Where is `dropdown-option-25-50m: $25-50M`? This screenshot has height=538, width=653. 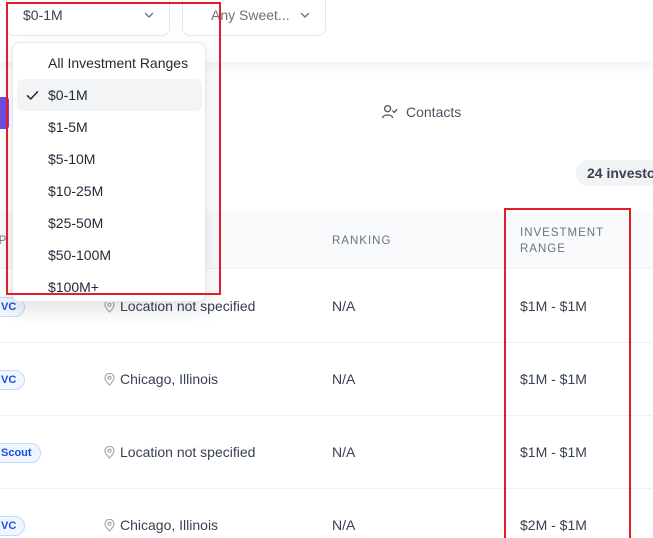 dropdown-option-25-50m: $25-50M is located at coordinates (109, 223).